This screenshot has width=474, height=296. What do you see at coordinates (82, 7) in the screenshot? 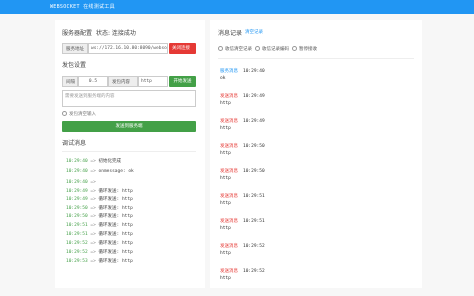
I see `app-title: WEBSOCKET 在线测试工具` at bounding box center [82, 7].